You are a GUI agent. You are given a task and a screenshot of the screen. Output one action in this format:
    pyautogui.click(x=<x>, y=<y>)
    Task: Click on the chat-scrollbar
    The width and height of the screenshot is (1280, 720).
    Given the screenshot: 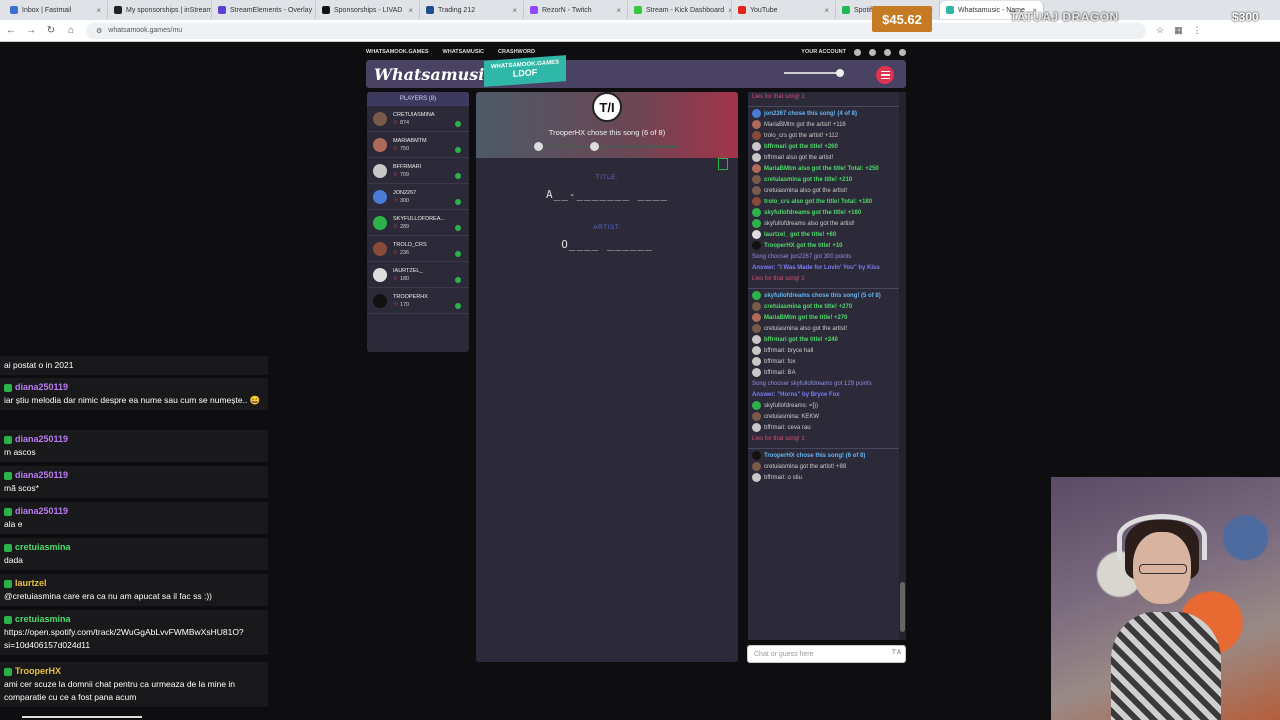 What is the action you would take?
    pyautogui.click(x=902, y=366)
    